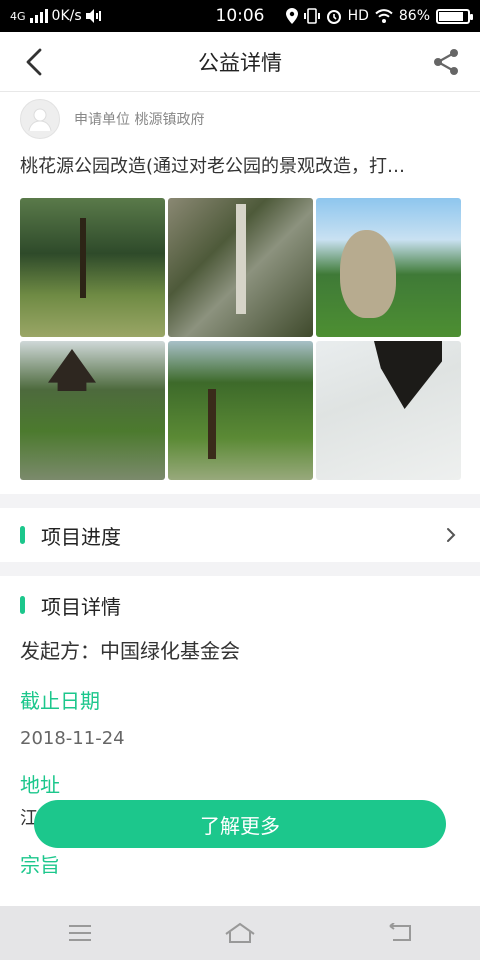 The width and height of the screenshot is (480, 960). Describe the element at coordinates (92, 410) in the screenshot. I see `photo-pavilion` at that location.